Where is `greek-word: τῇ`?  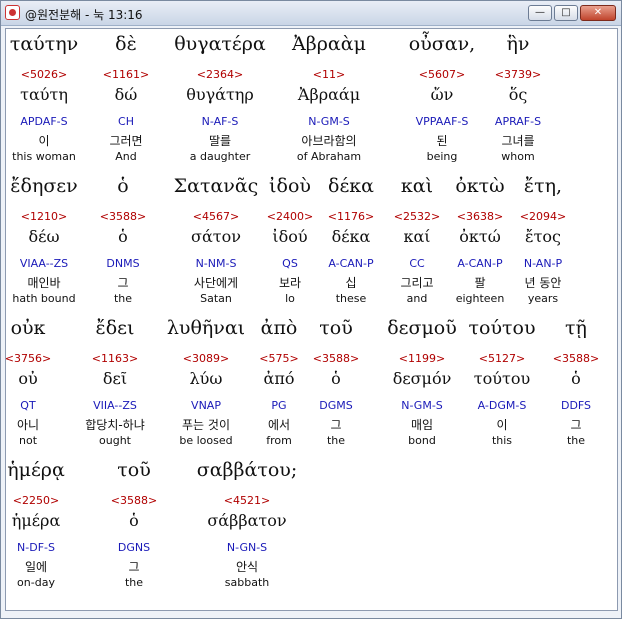 greek-word: τῇ is located at coordinates (576, 328).